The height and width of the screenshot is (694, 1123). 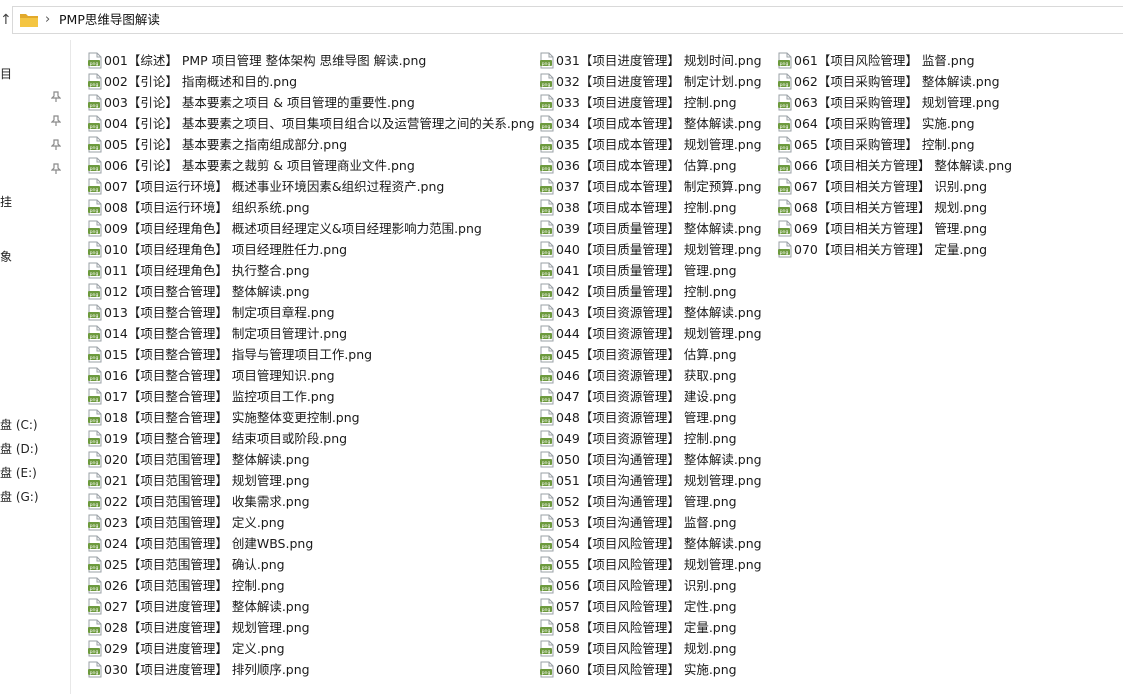 What do you see at coordinates (226, 438) in the screenshot?
I see `file-name: 019【项目整合管理】 结束项目或阶段.png` at bounding box center [226, 438].